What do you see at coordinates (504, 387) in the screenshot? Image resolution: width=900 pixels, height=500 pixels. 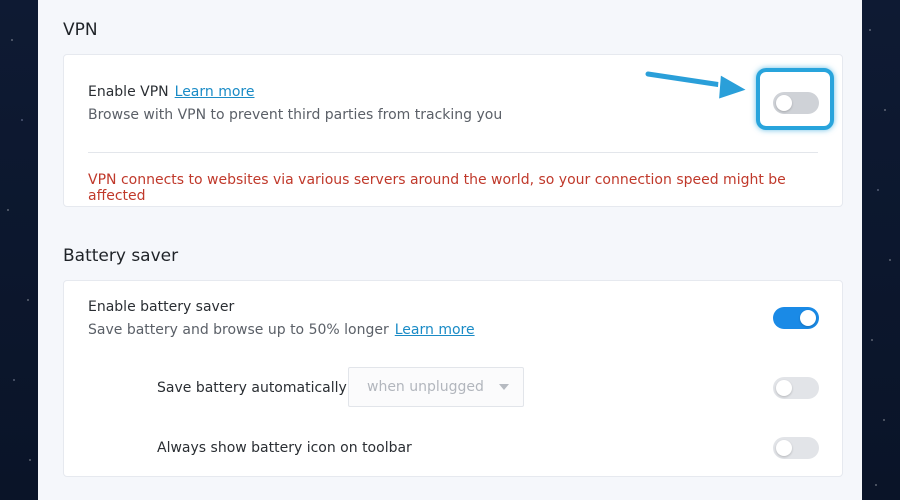 I see `chevron-down-icon` at bounding box center [504, 387].